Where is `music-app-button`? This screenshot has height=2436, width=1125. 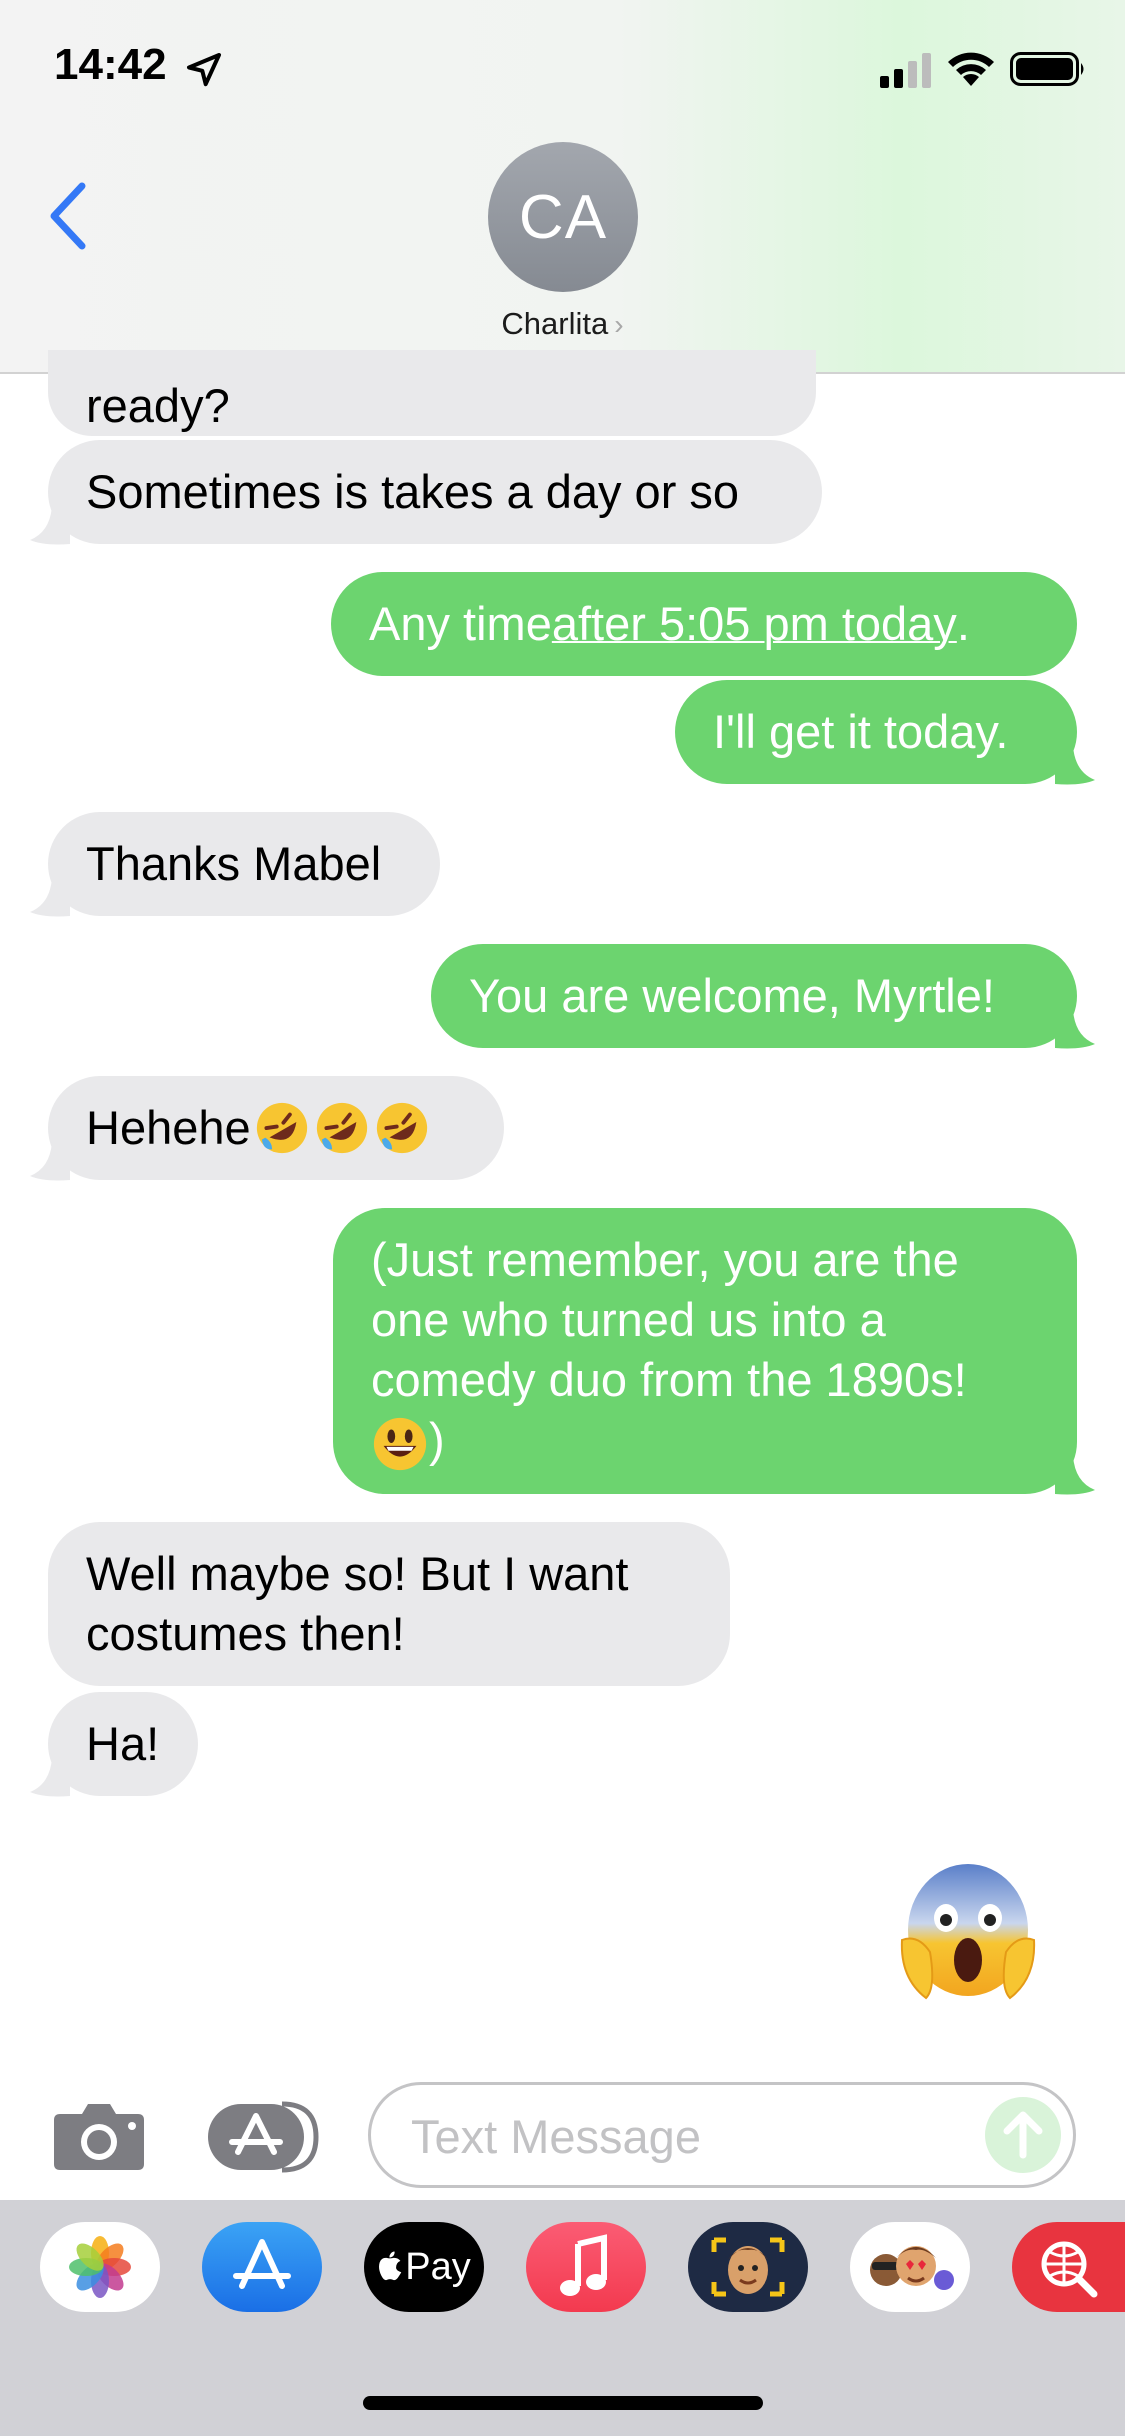 music-app-button is located at coordinates (586, 2267).